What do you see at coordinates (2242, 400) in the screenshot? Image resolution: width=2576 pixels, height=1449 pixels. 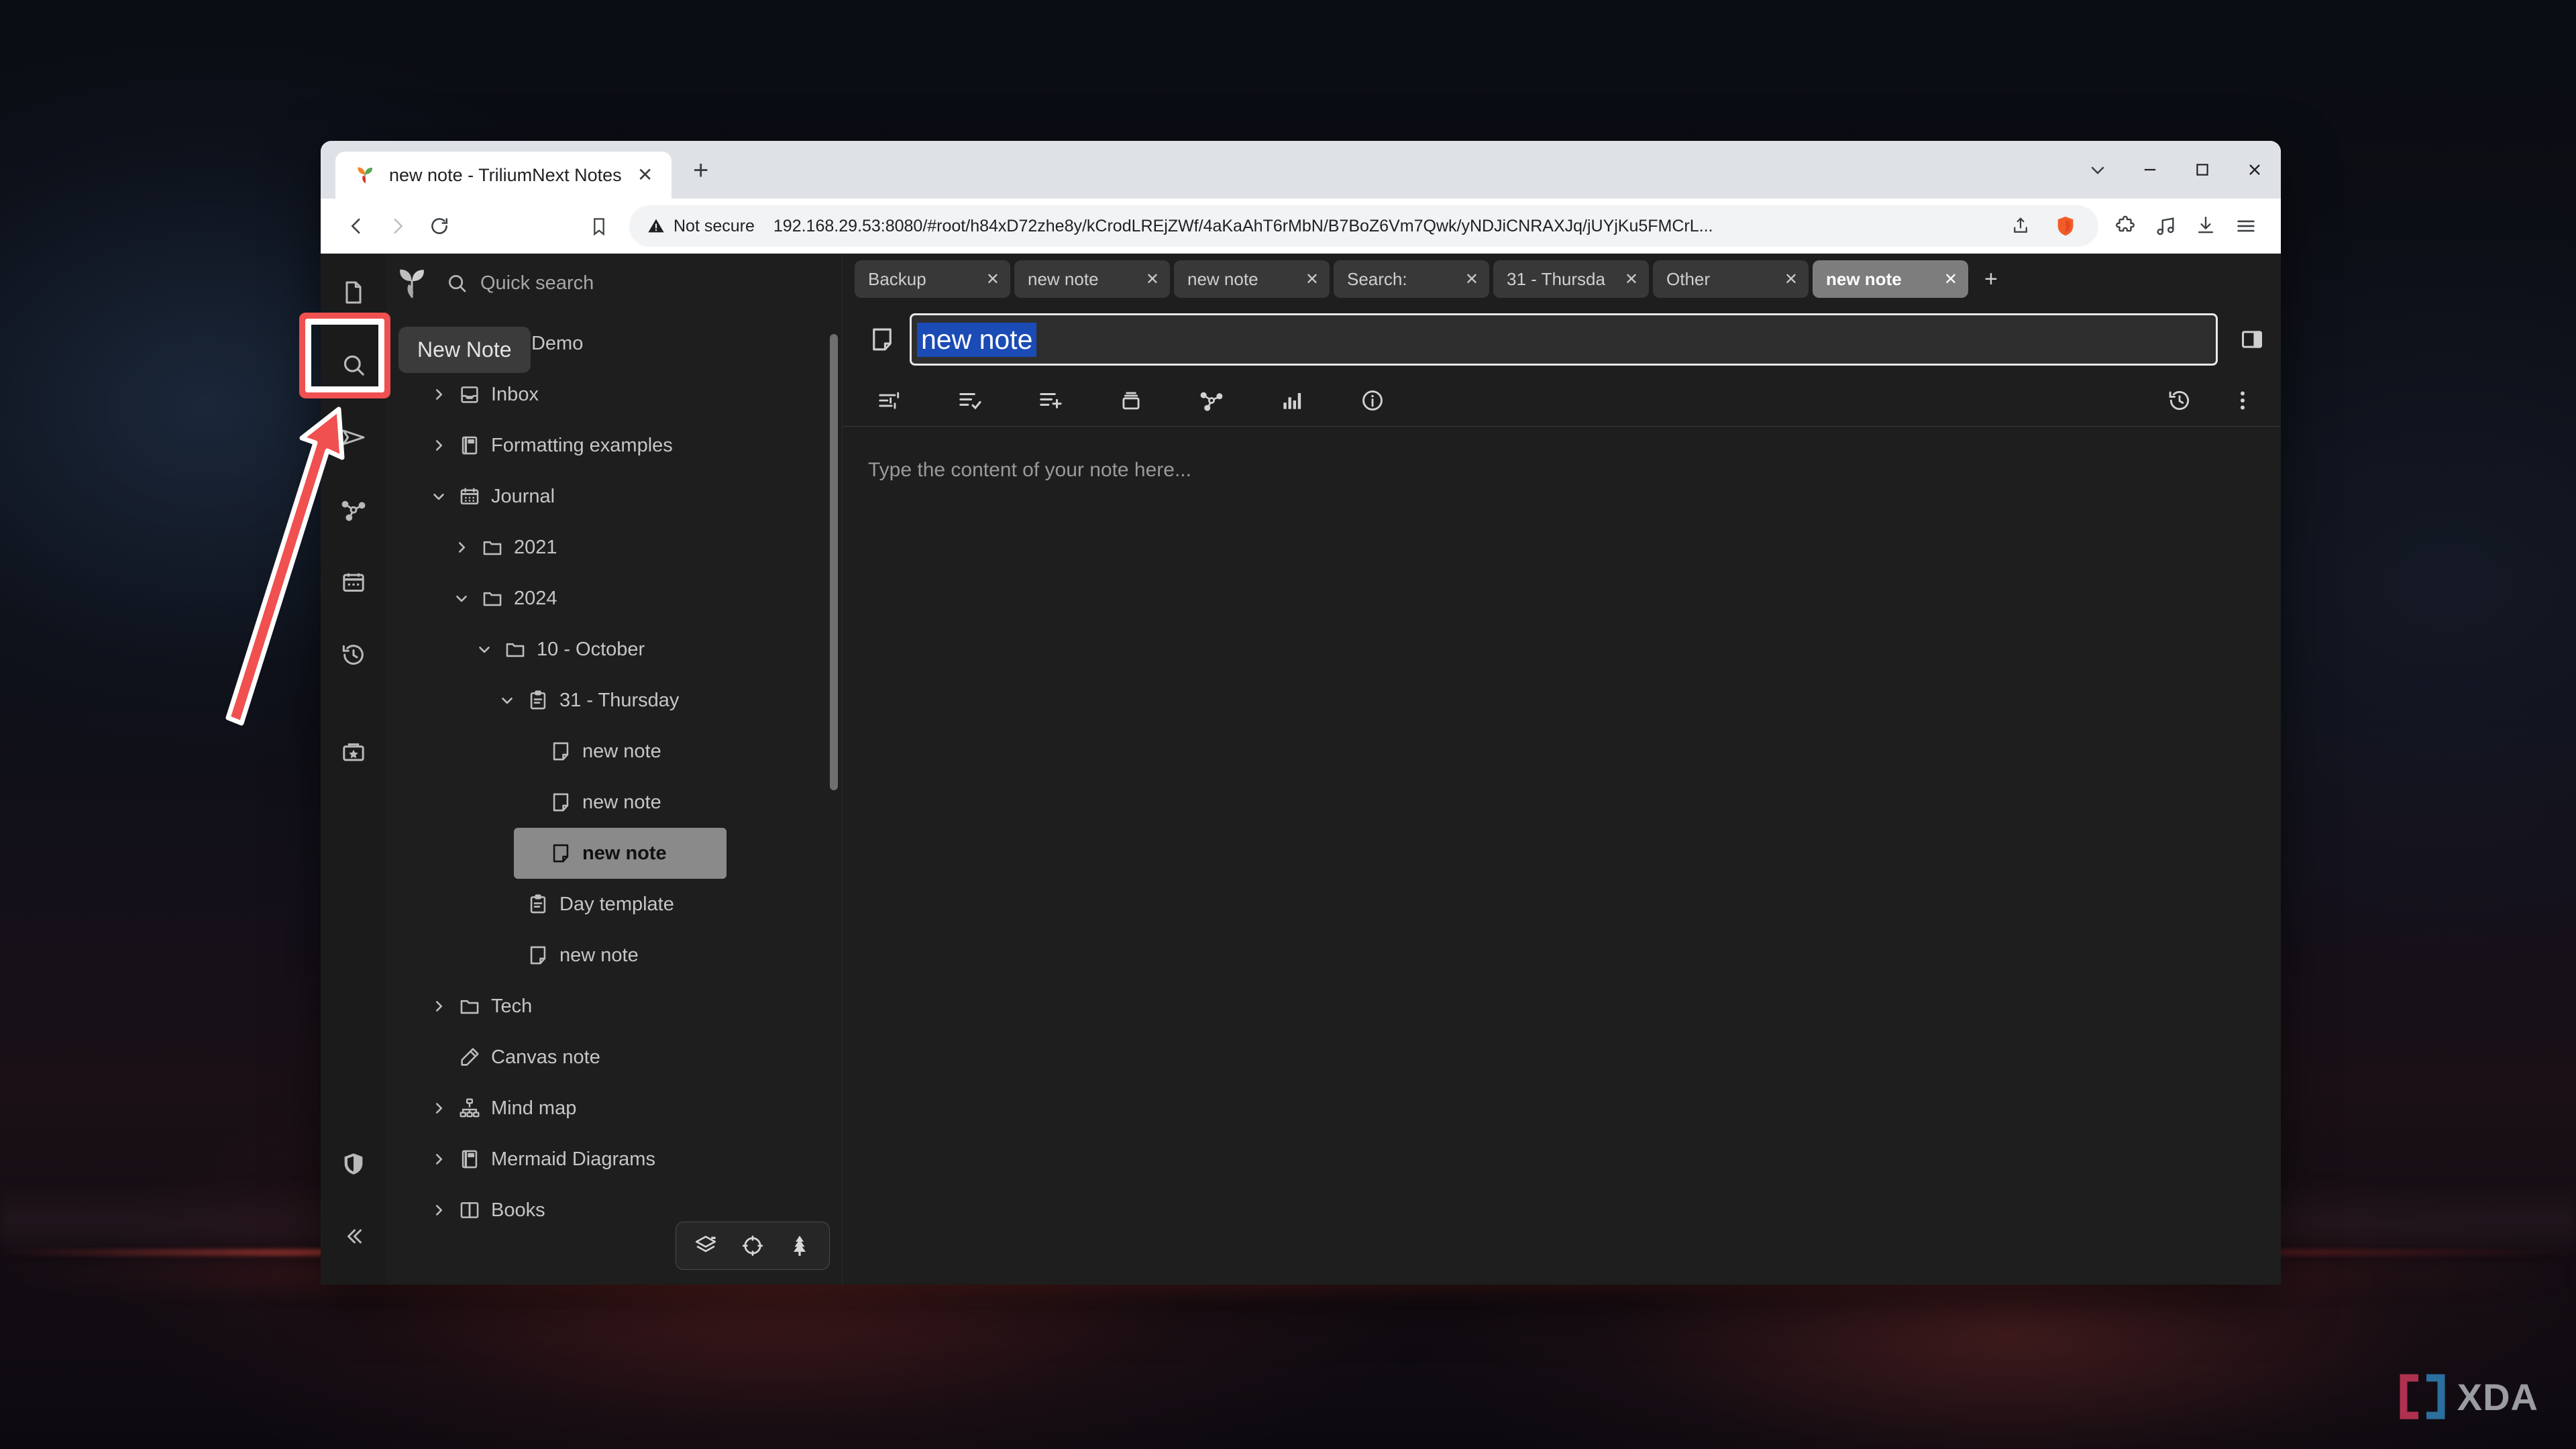 I see `more-options-icon` at bounding box center [2242, 400].